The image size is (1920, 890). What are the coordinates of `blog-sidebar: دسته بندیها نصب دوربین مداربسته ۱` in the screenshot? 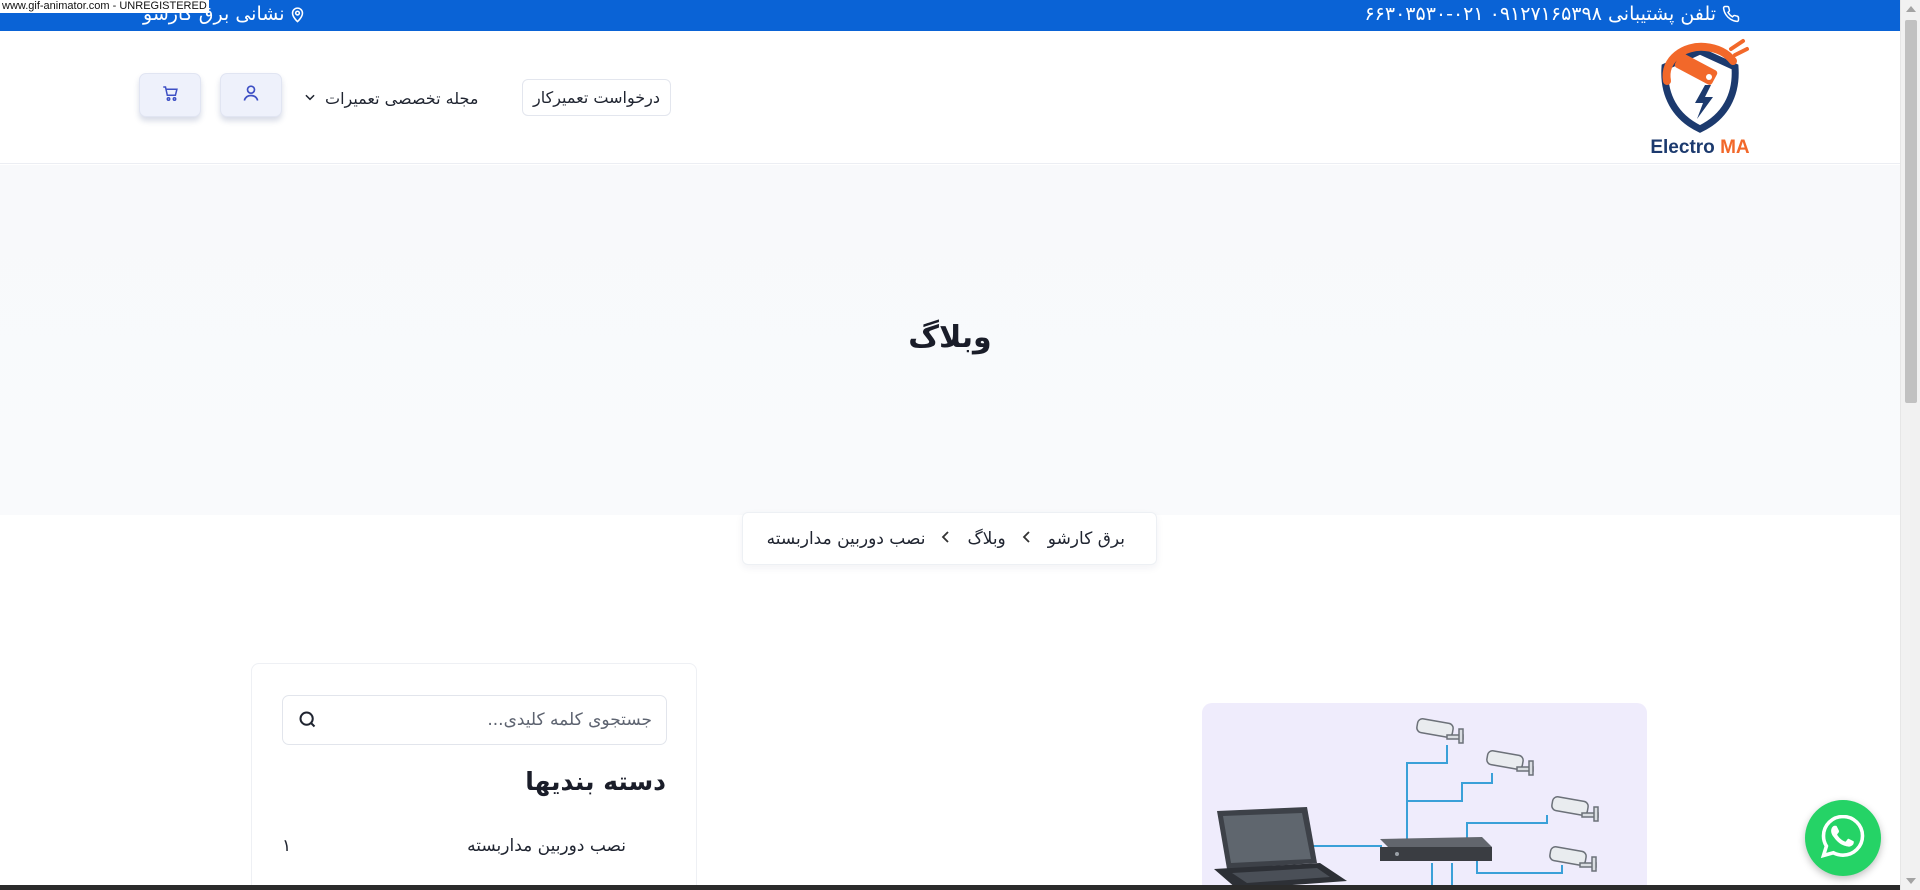 It's located at (474, 776).